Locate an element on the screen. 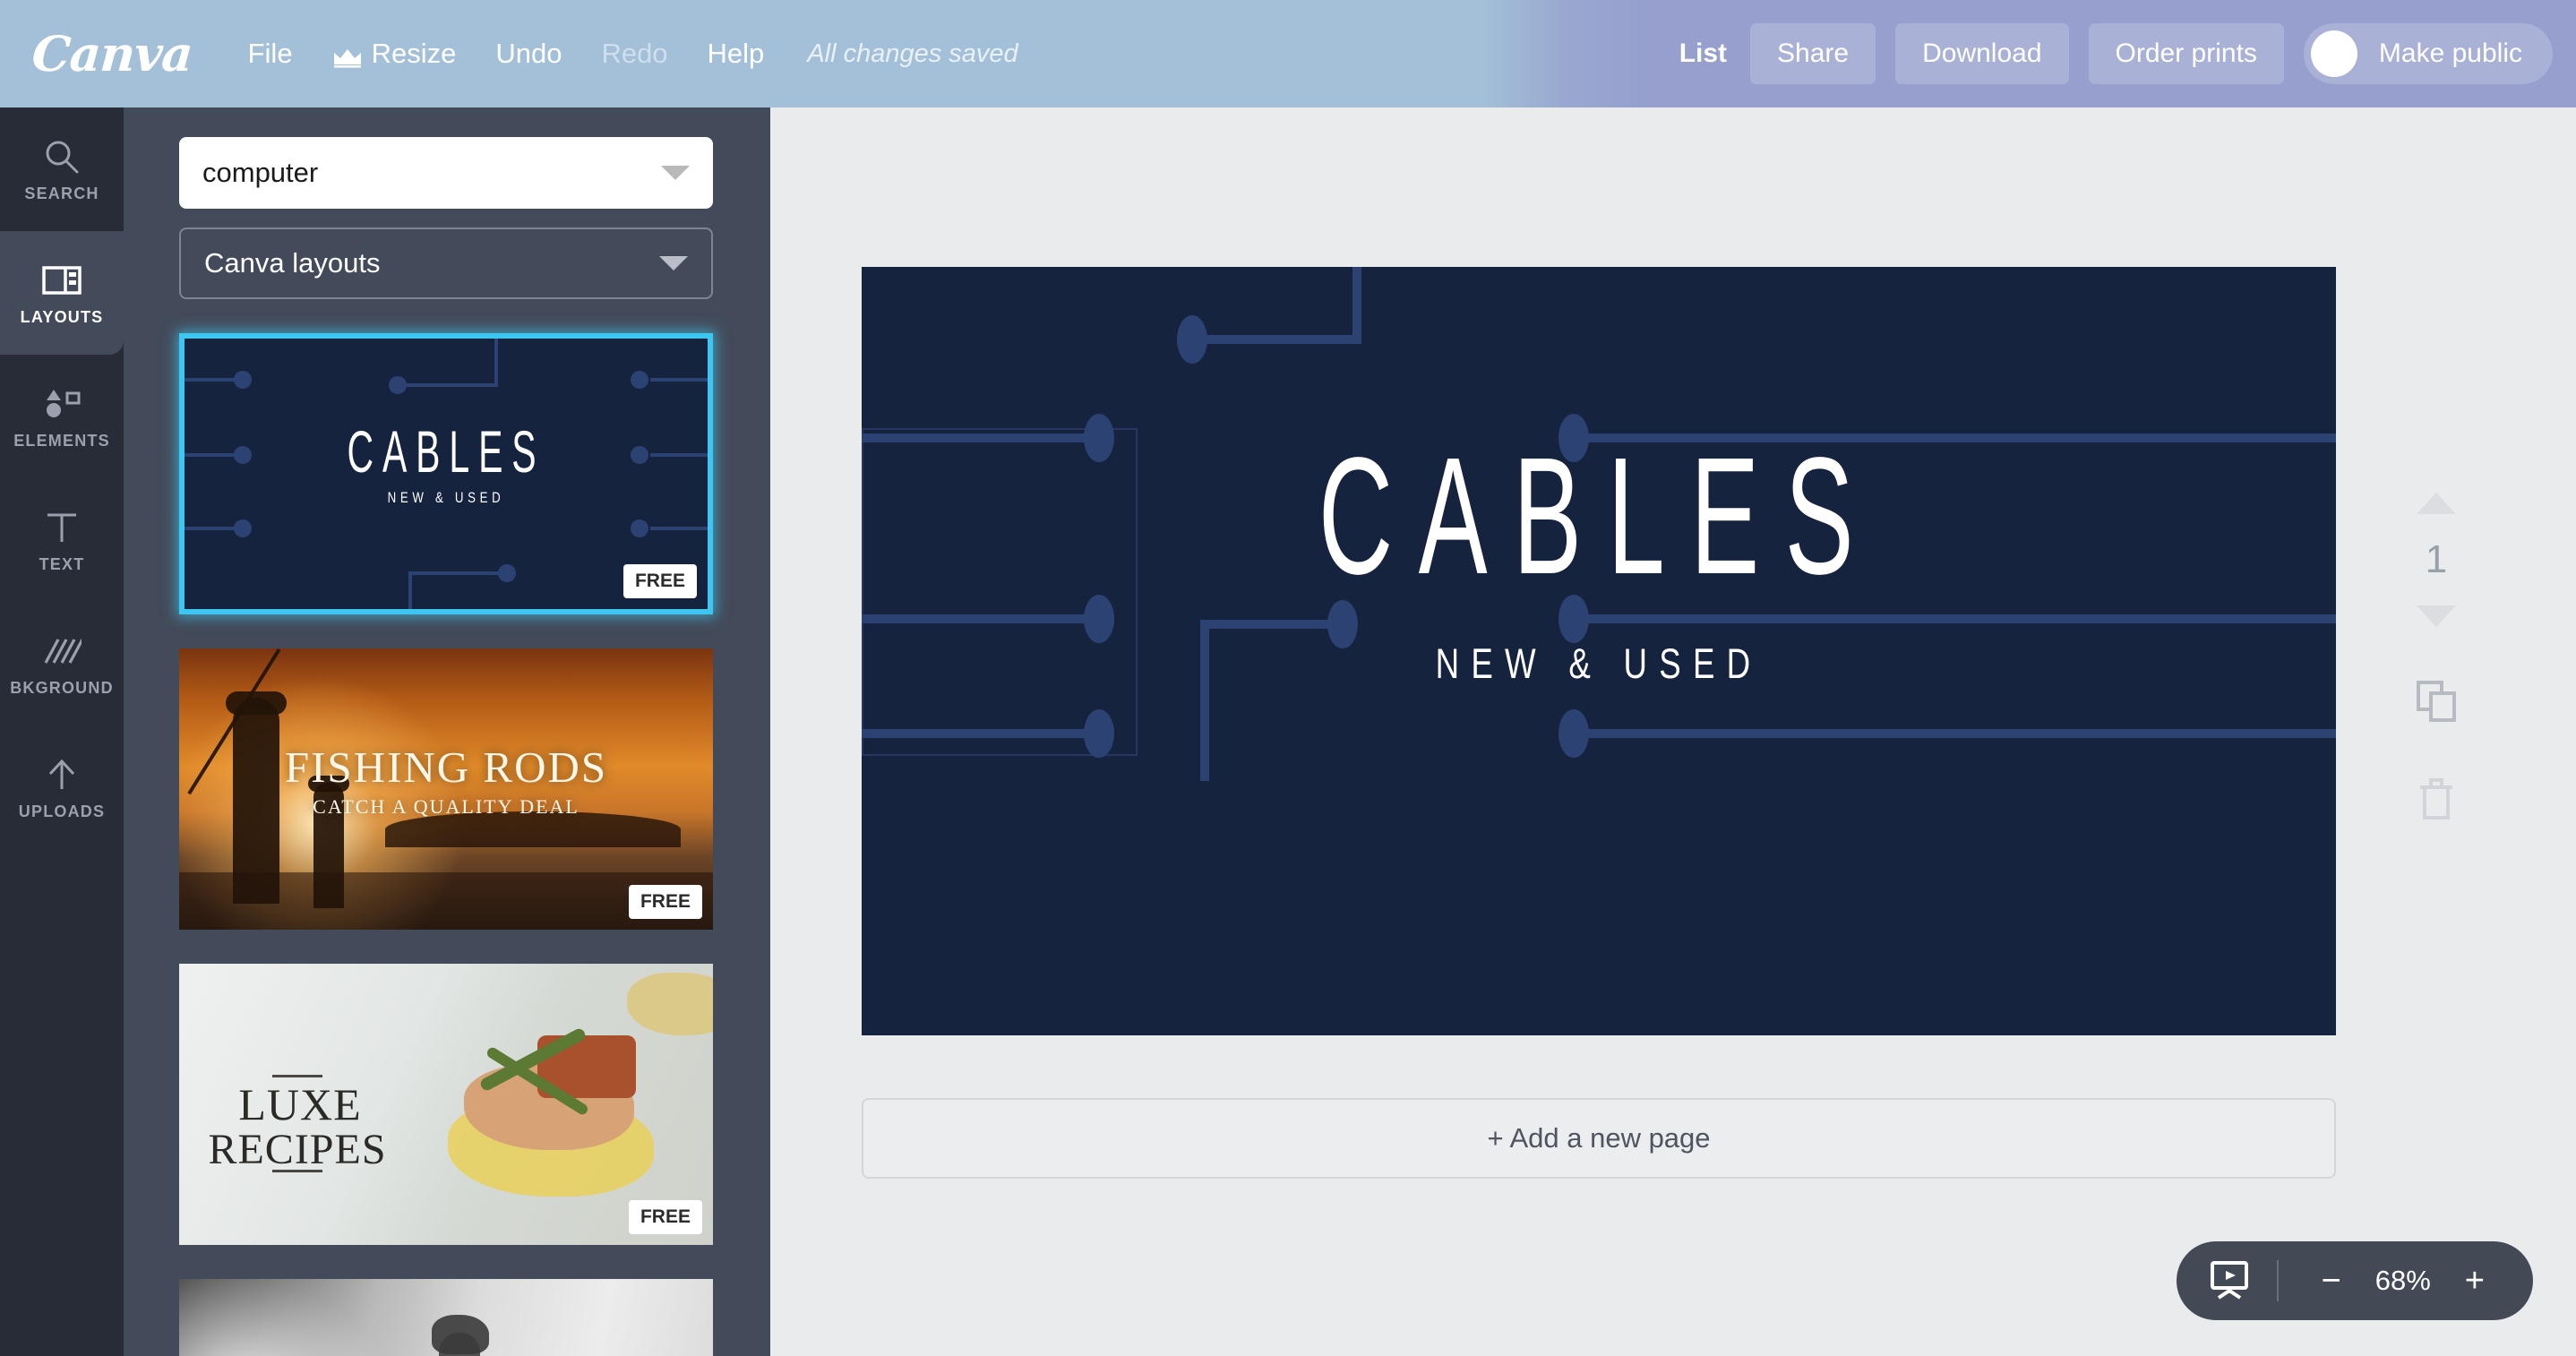  menu-item-resize: Resize is located at coordinates (395, 54).